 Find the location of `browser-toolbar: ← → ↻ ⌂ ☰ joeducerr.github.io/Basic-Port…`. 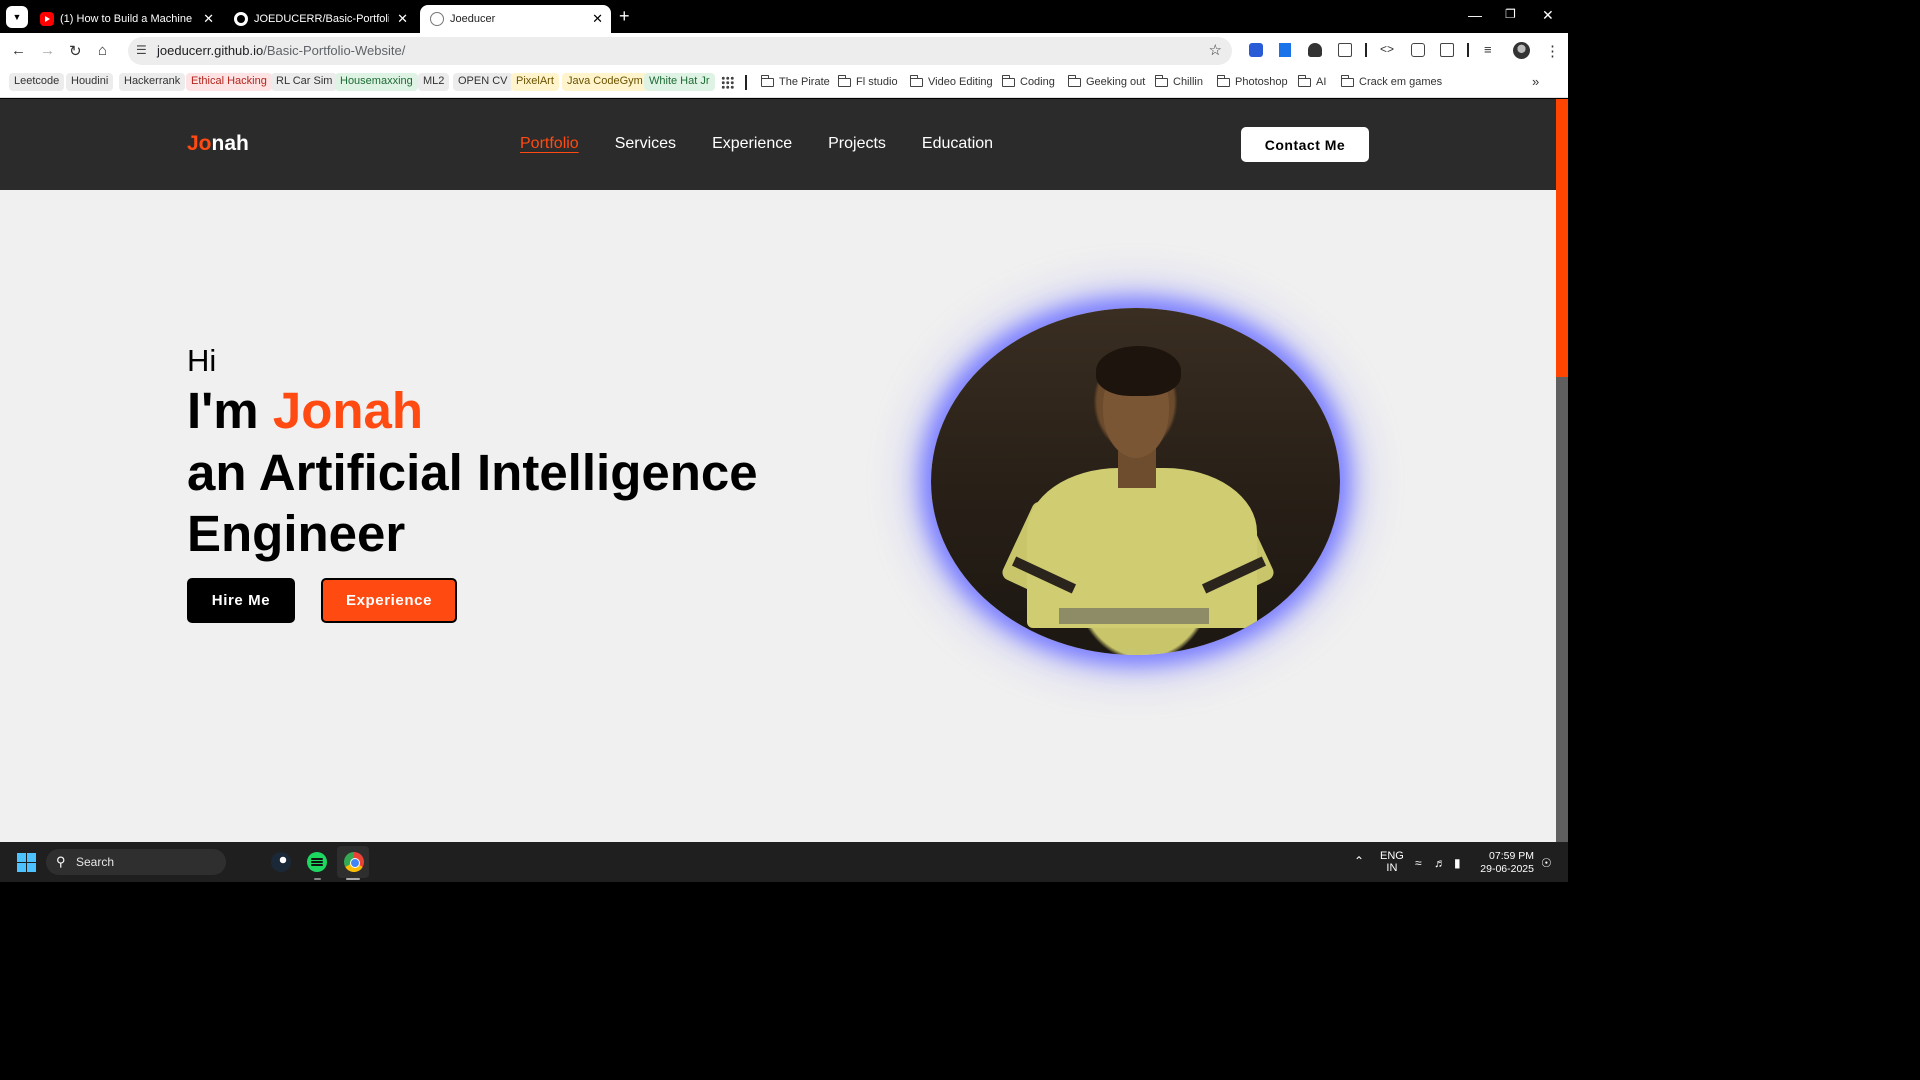

browser-toolbar: ← → ↻ ⌂ ☰ joeducerr.github.io/Basic-Port… is located at coordinates (784, 51).